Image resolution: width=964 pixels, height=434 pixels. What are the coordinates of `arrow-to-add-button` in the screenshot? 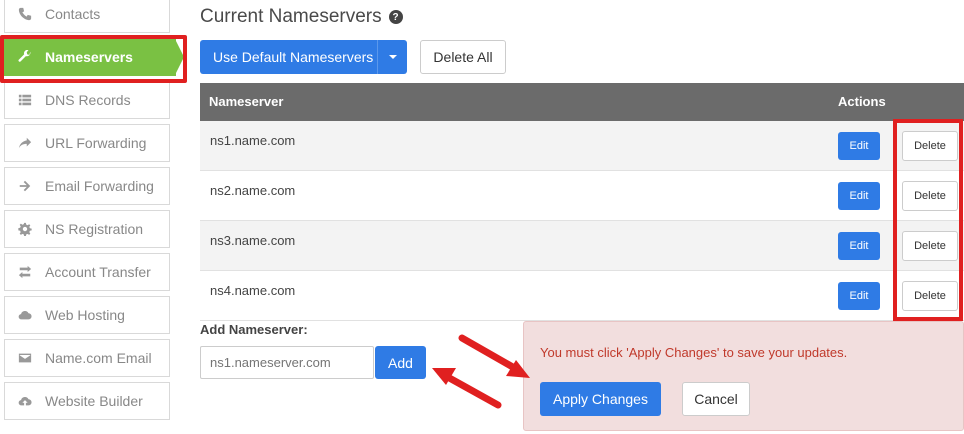 It's located at (467, 388).